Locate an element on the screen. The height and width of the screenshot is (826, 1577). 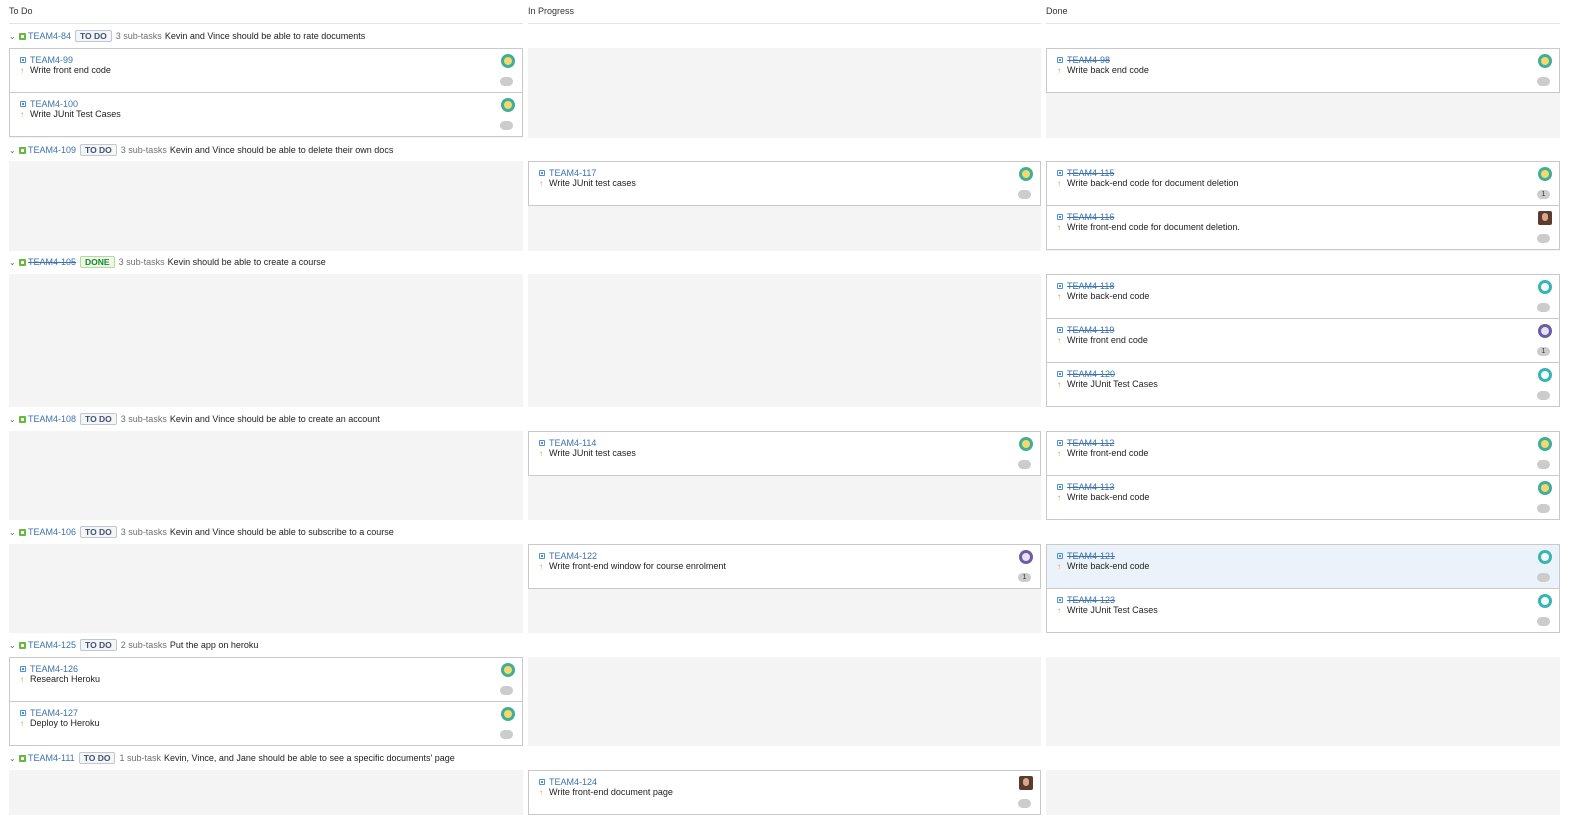
issue-card: TEAM4-98 ↑ Write back end code is located at coordinates (1303, 70).